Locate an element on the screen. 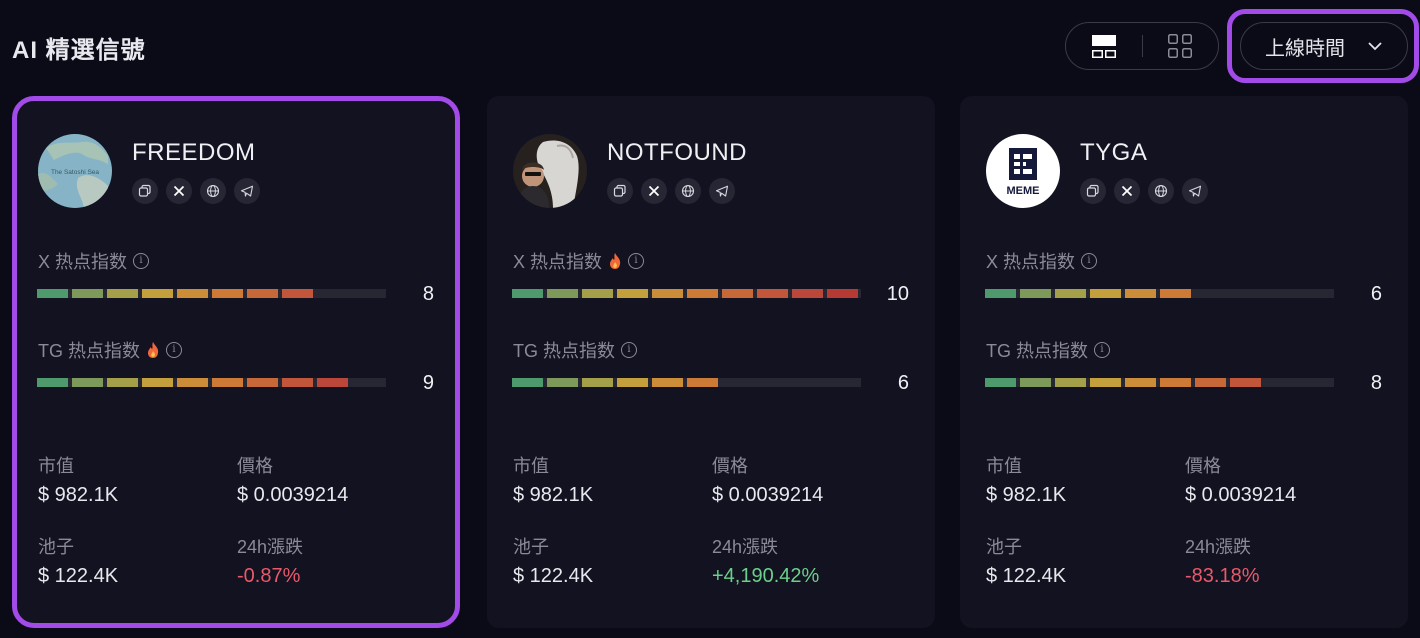  change-24h-value: -0.87% is located at coordinates (269, 576).